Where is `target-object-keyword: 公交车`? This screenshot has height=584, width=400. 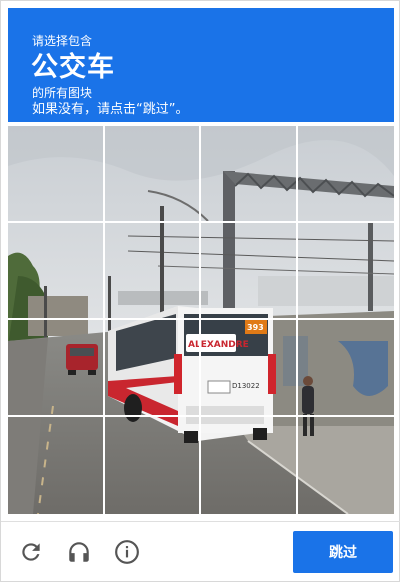 target-object-keyword: 公交车 is located at coordinates (73, 67).